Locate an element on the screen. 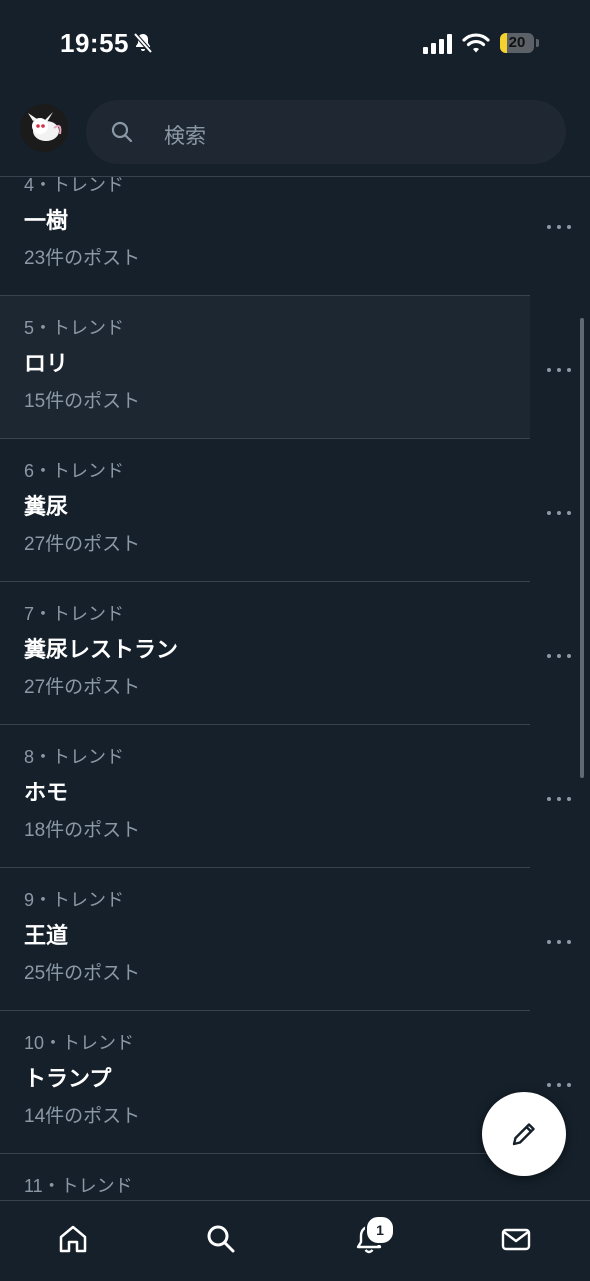 The image size is (590, 1281). battery-percent: 20 is located at coordinates (517, 42).